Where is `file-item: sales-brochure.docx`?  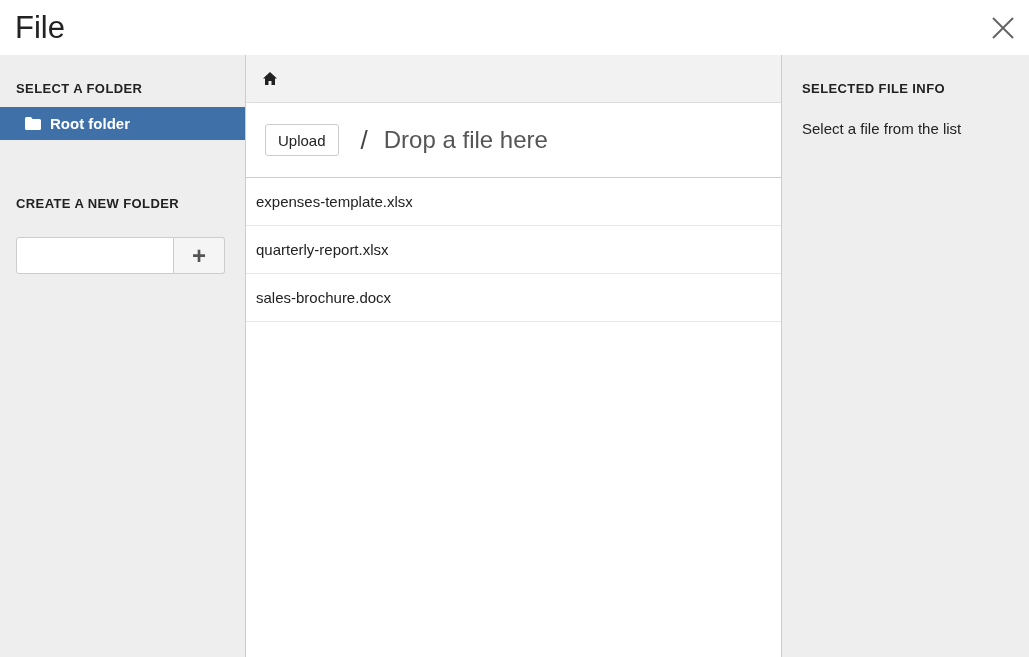 file-item: sales-brochure.docx is located at coordinates (513, 298).